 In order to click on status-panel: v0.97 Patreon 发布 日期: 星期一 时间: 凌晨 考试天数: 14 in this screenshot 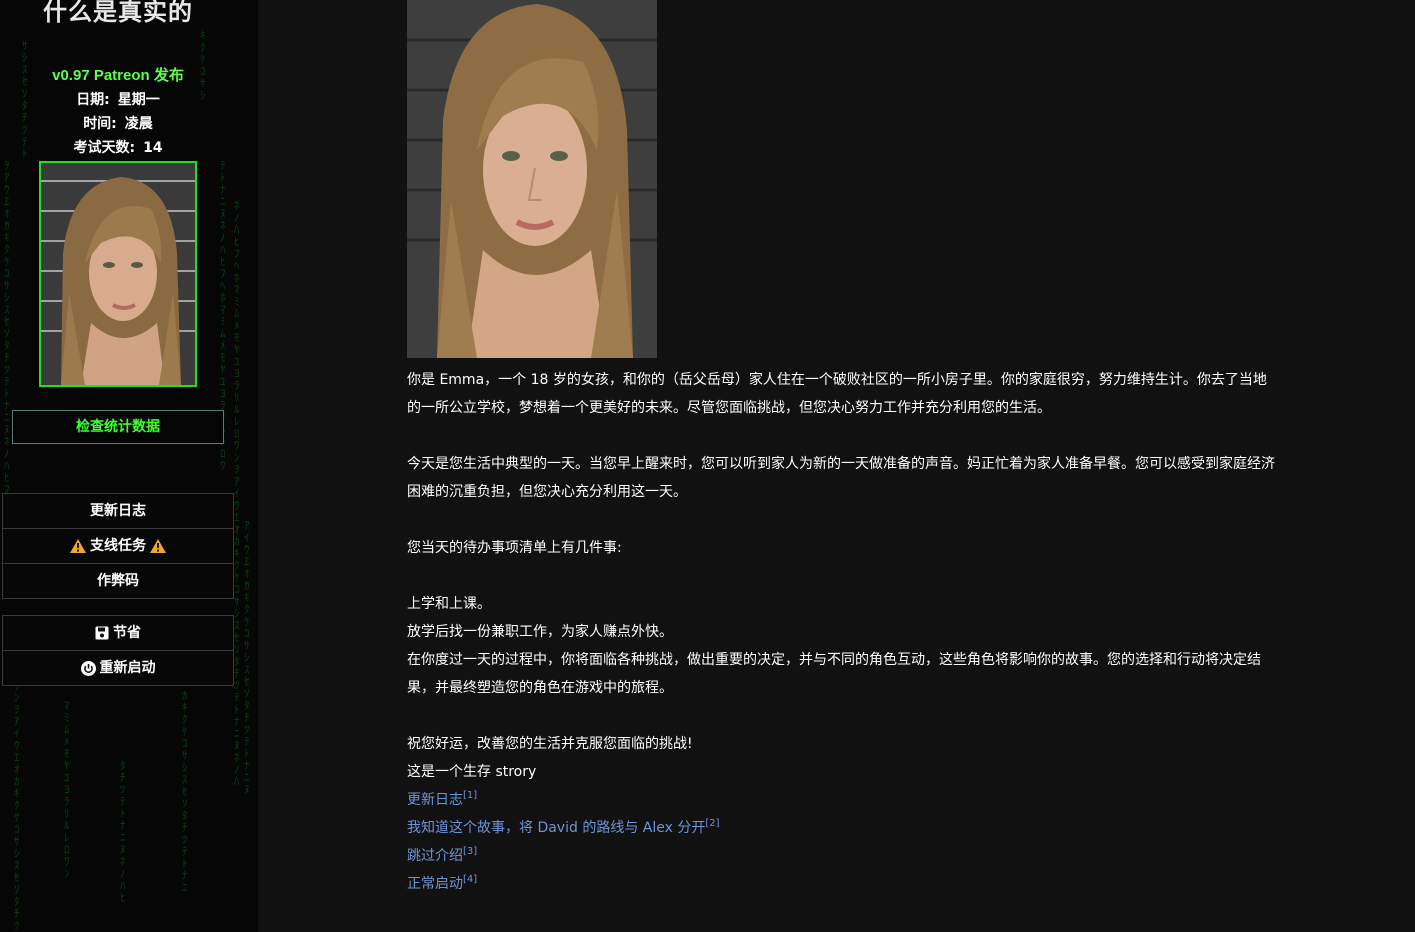, I will do `click(118, 112)`.